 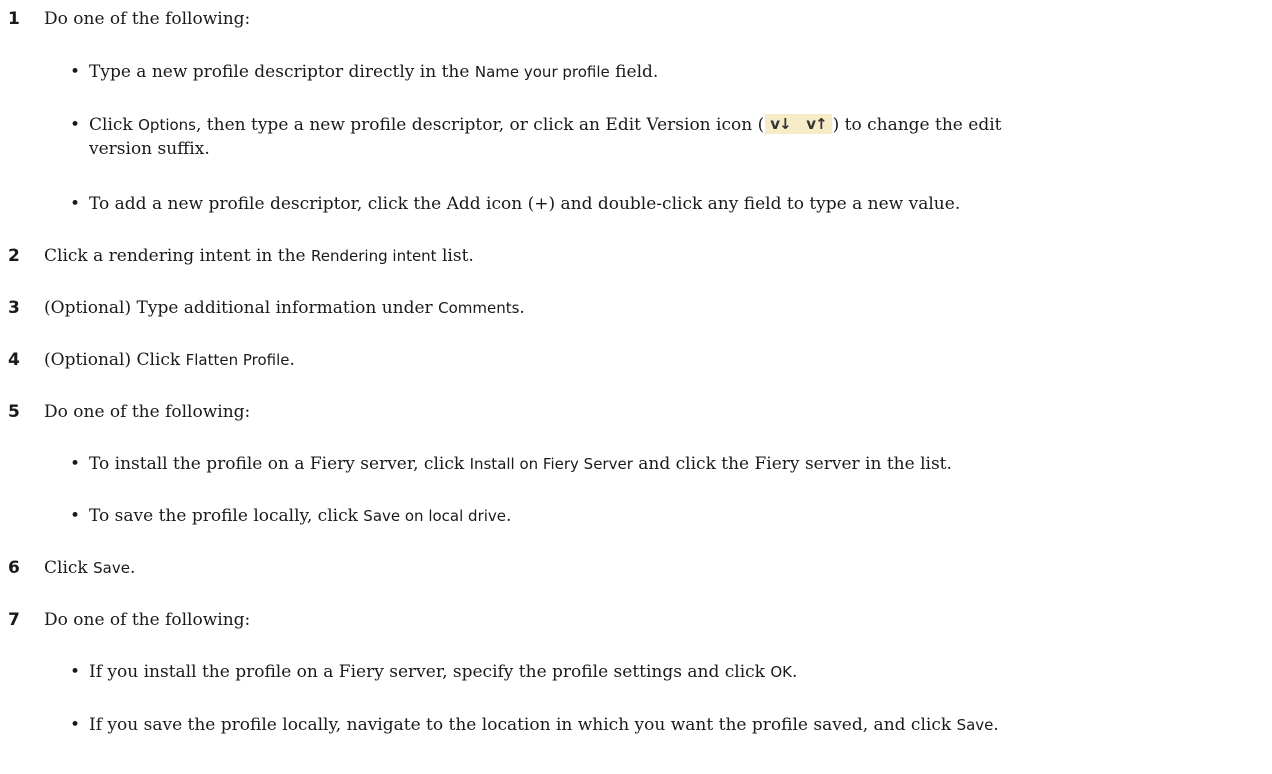 I want to click on ui-term: Options, so click(x=167, y=125).